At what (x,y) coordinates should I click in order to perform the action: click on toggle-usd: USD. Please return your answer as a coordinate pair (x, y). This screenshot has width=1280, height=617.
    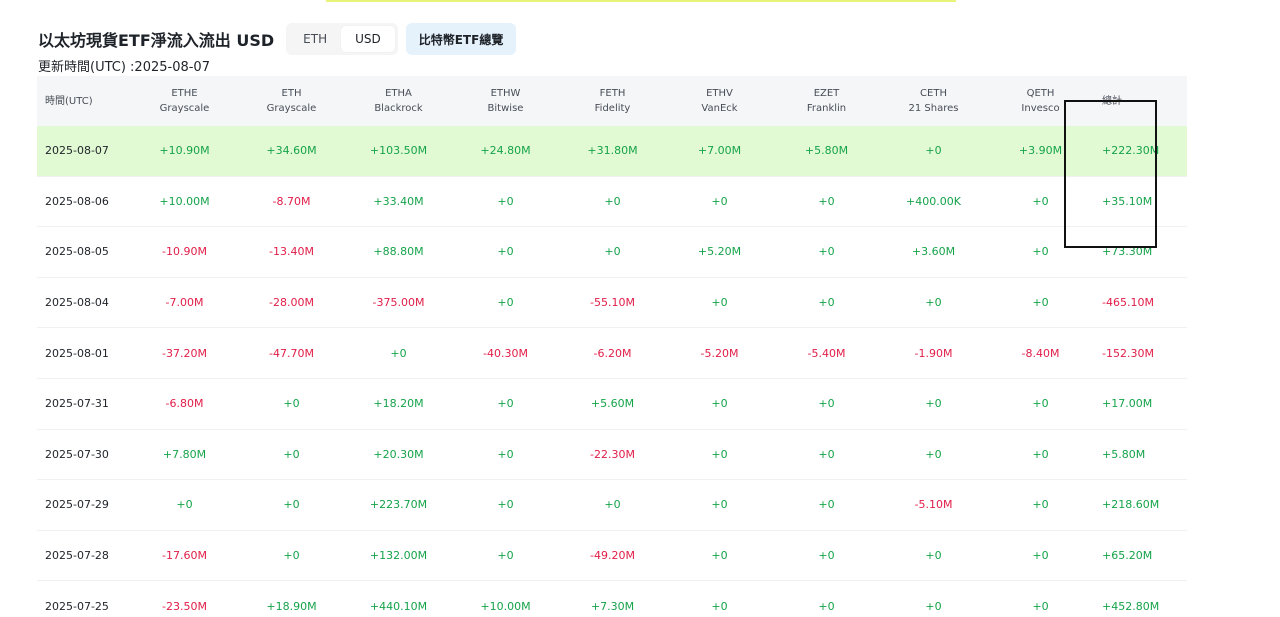
    Looking at the image, I should click on (368, 39).